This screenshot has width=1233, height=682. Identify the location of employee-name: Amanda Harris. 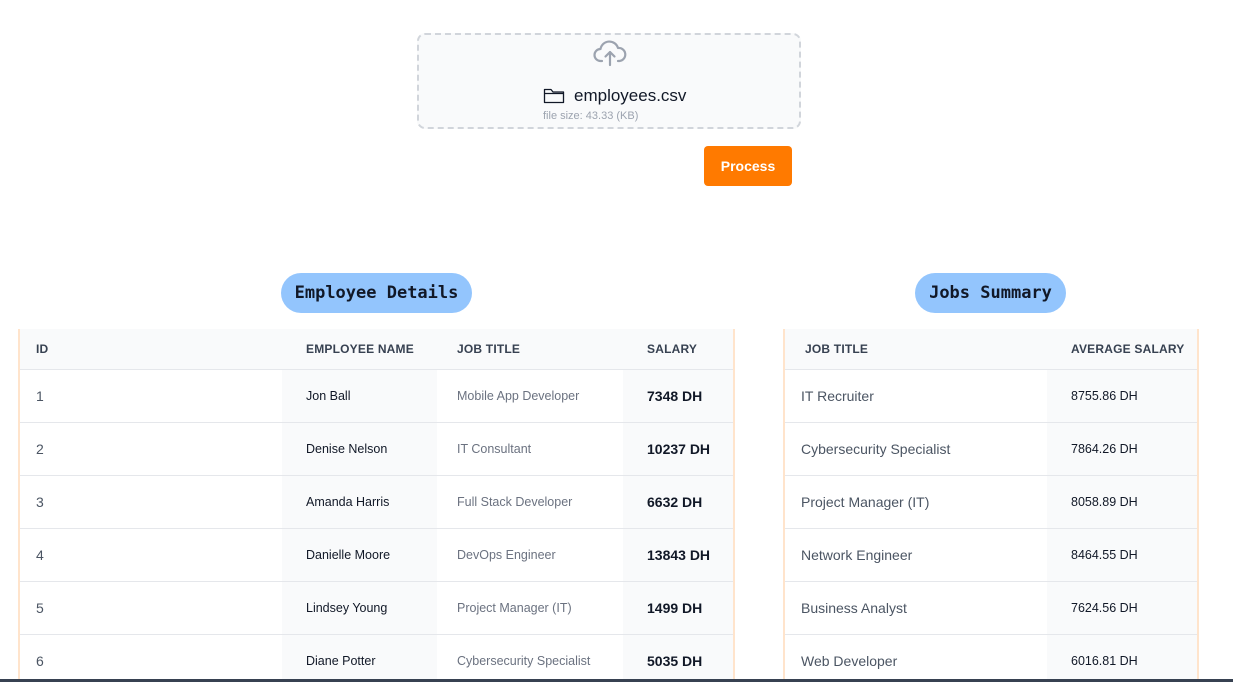
(359, 501).